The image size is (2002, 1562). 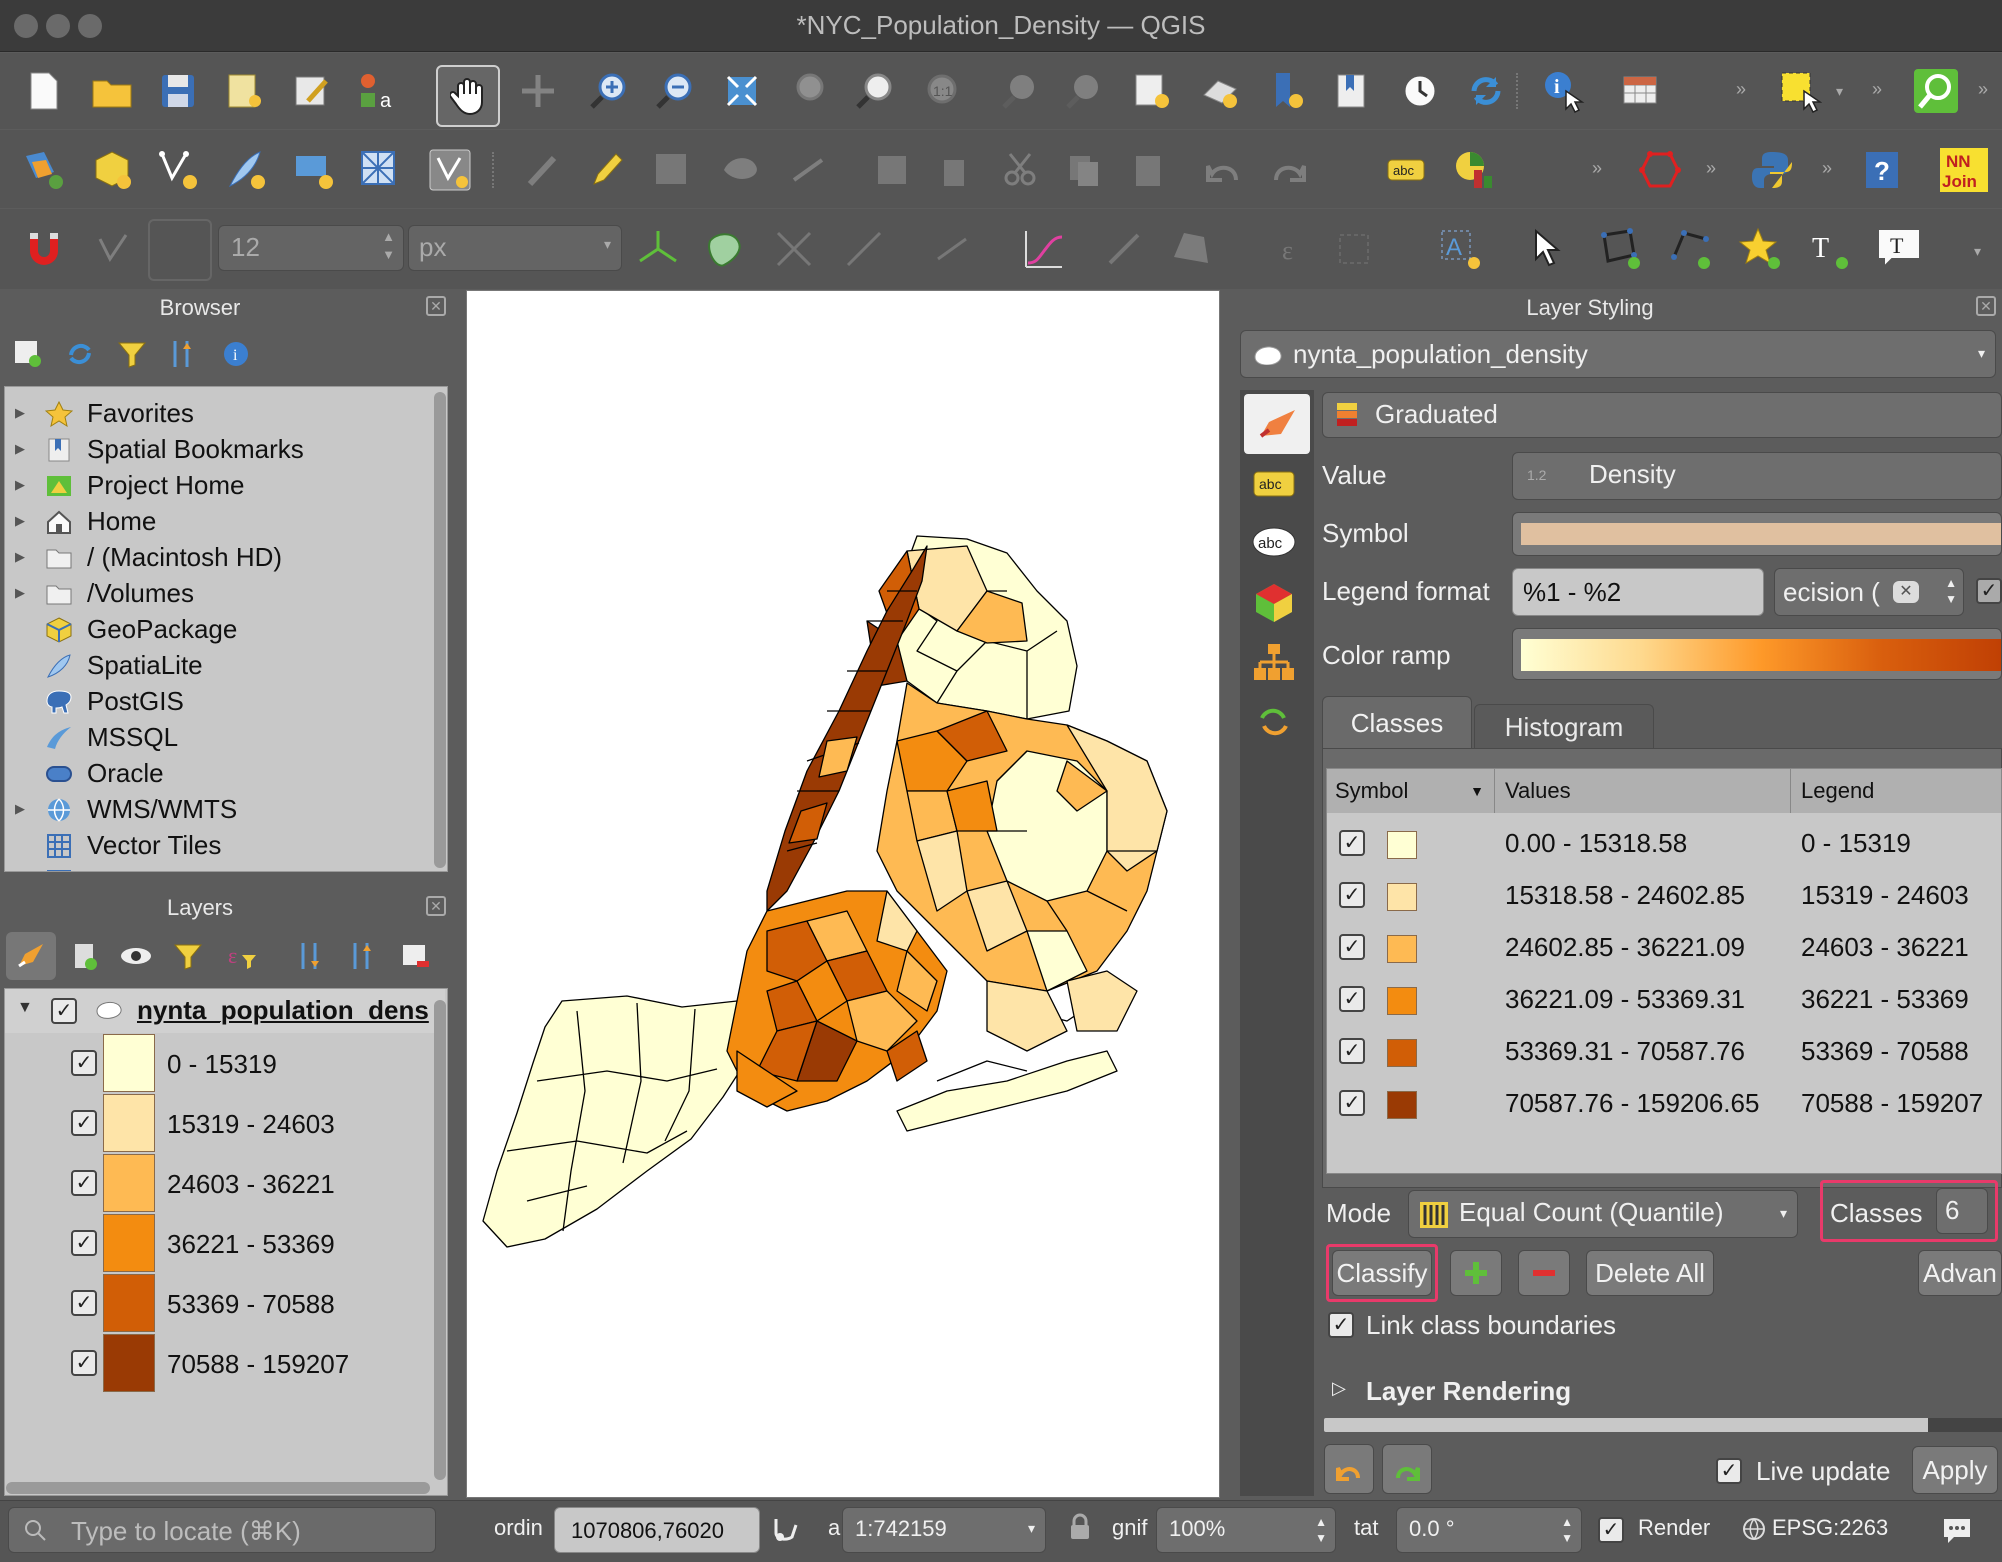 What do you see at coordinates (1274, 542) in the screenshot?
I see `masks-tab-icon: abc` at bounding box center [1274, 542].